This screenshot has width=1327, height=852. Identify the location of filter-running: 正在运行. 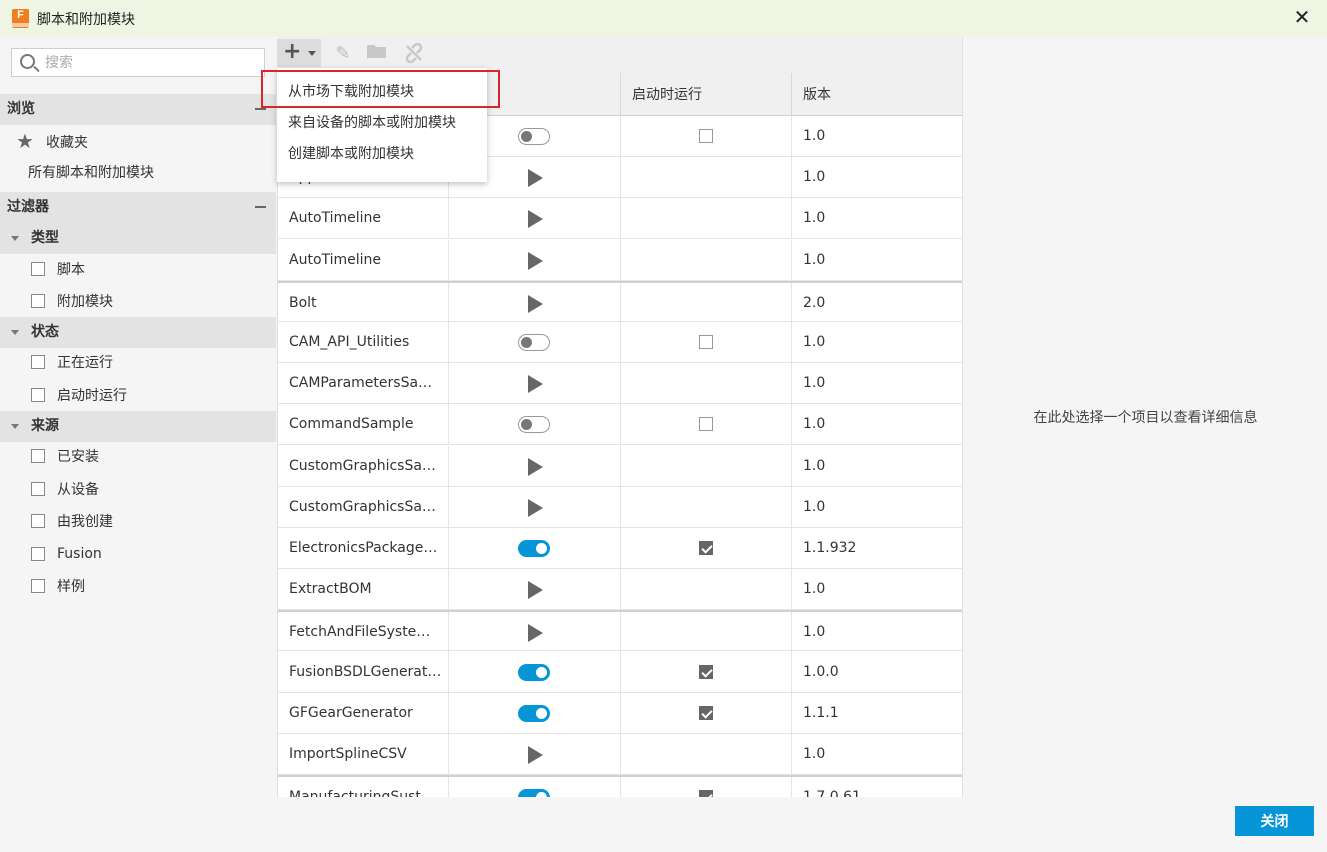
(72, 362).